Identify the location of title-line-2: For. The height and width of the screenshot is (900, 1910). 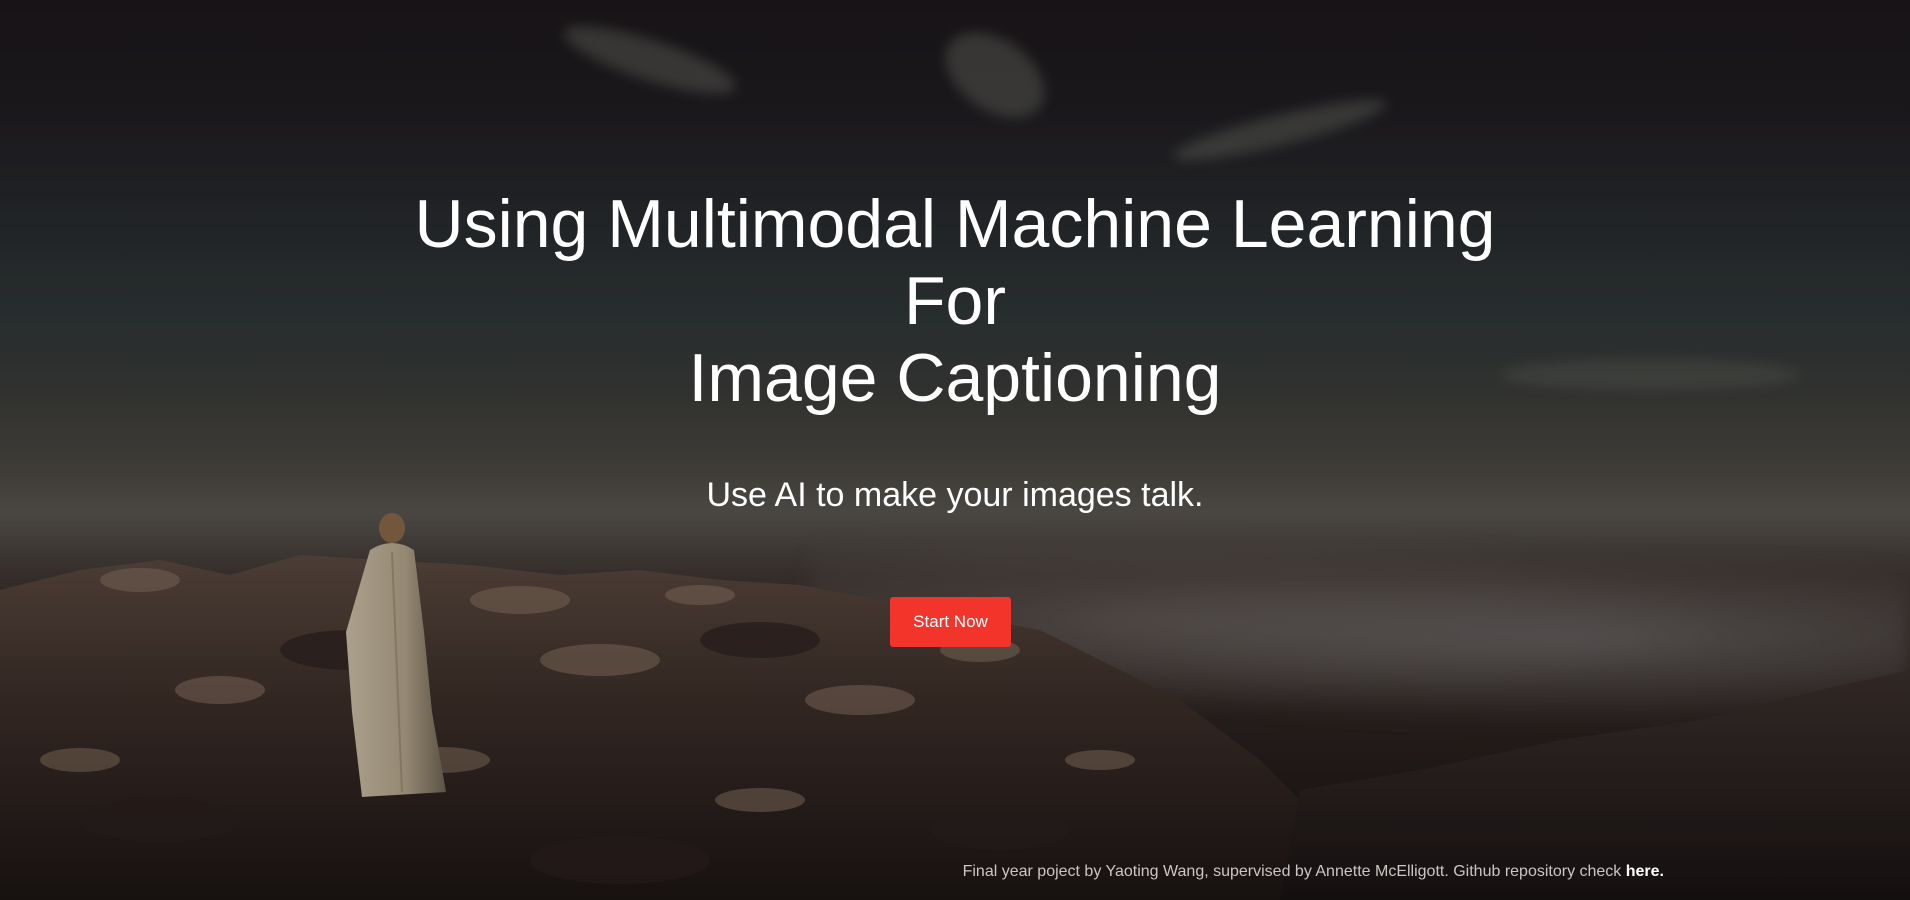
(955, 301).